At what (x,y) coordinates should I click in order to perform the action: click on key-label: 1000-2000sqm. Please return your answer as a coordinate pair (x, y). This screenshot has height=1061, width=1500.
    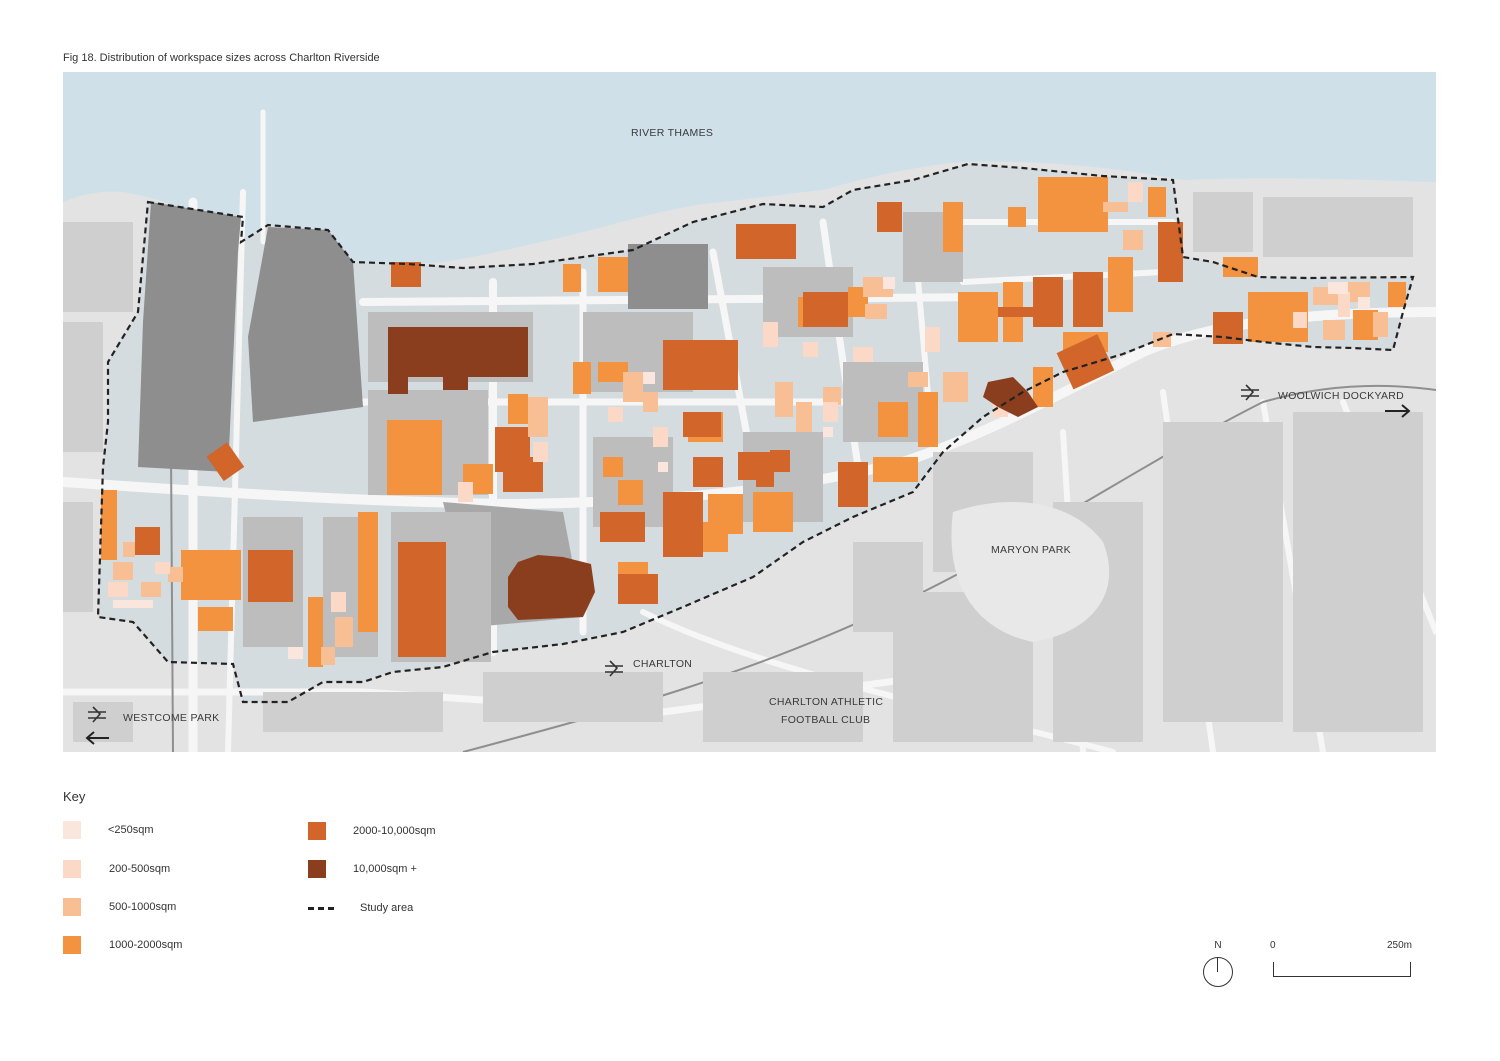
    Looking at the image, I should click on (146, 945).